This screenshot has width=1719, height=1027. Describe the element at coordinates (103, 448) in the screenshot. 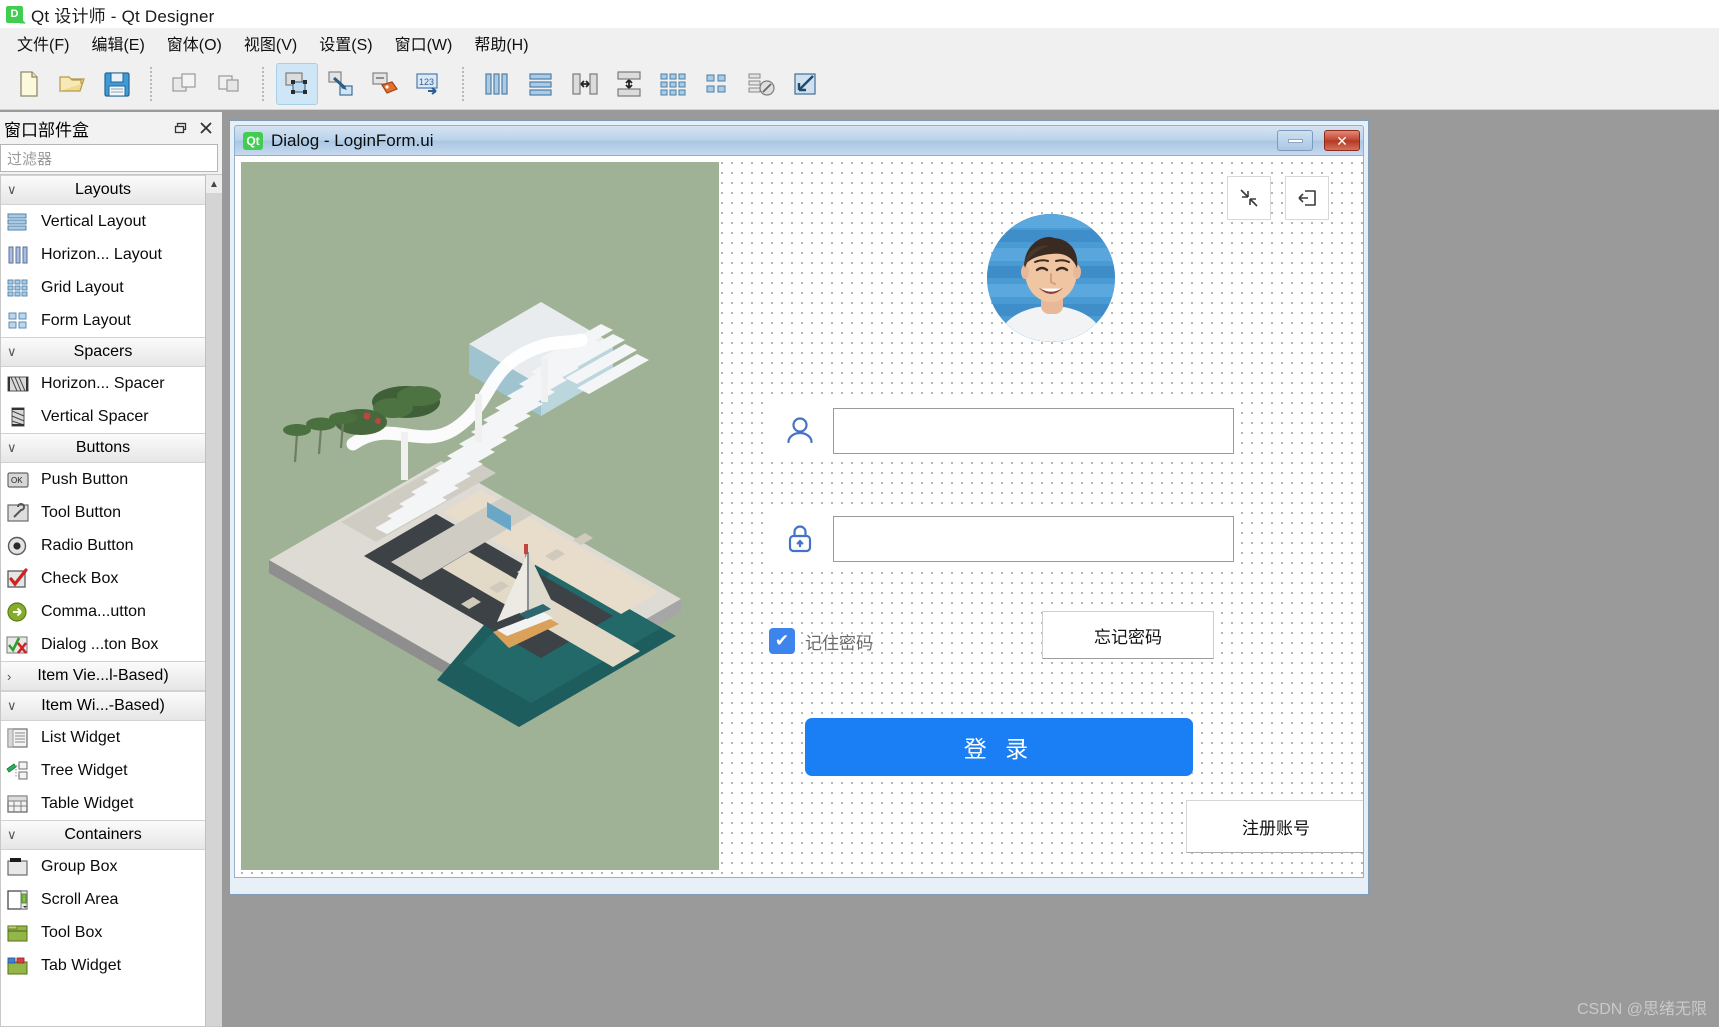

I see `widget-group-header: ∨ Buttons` at that location.